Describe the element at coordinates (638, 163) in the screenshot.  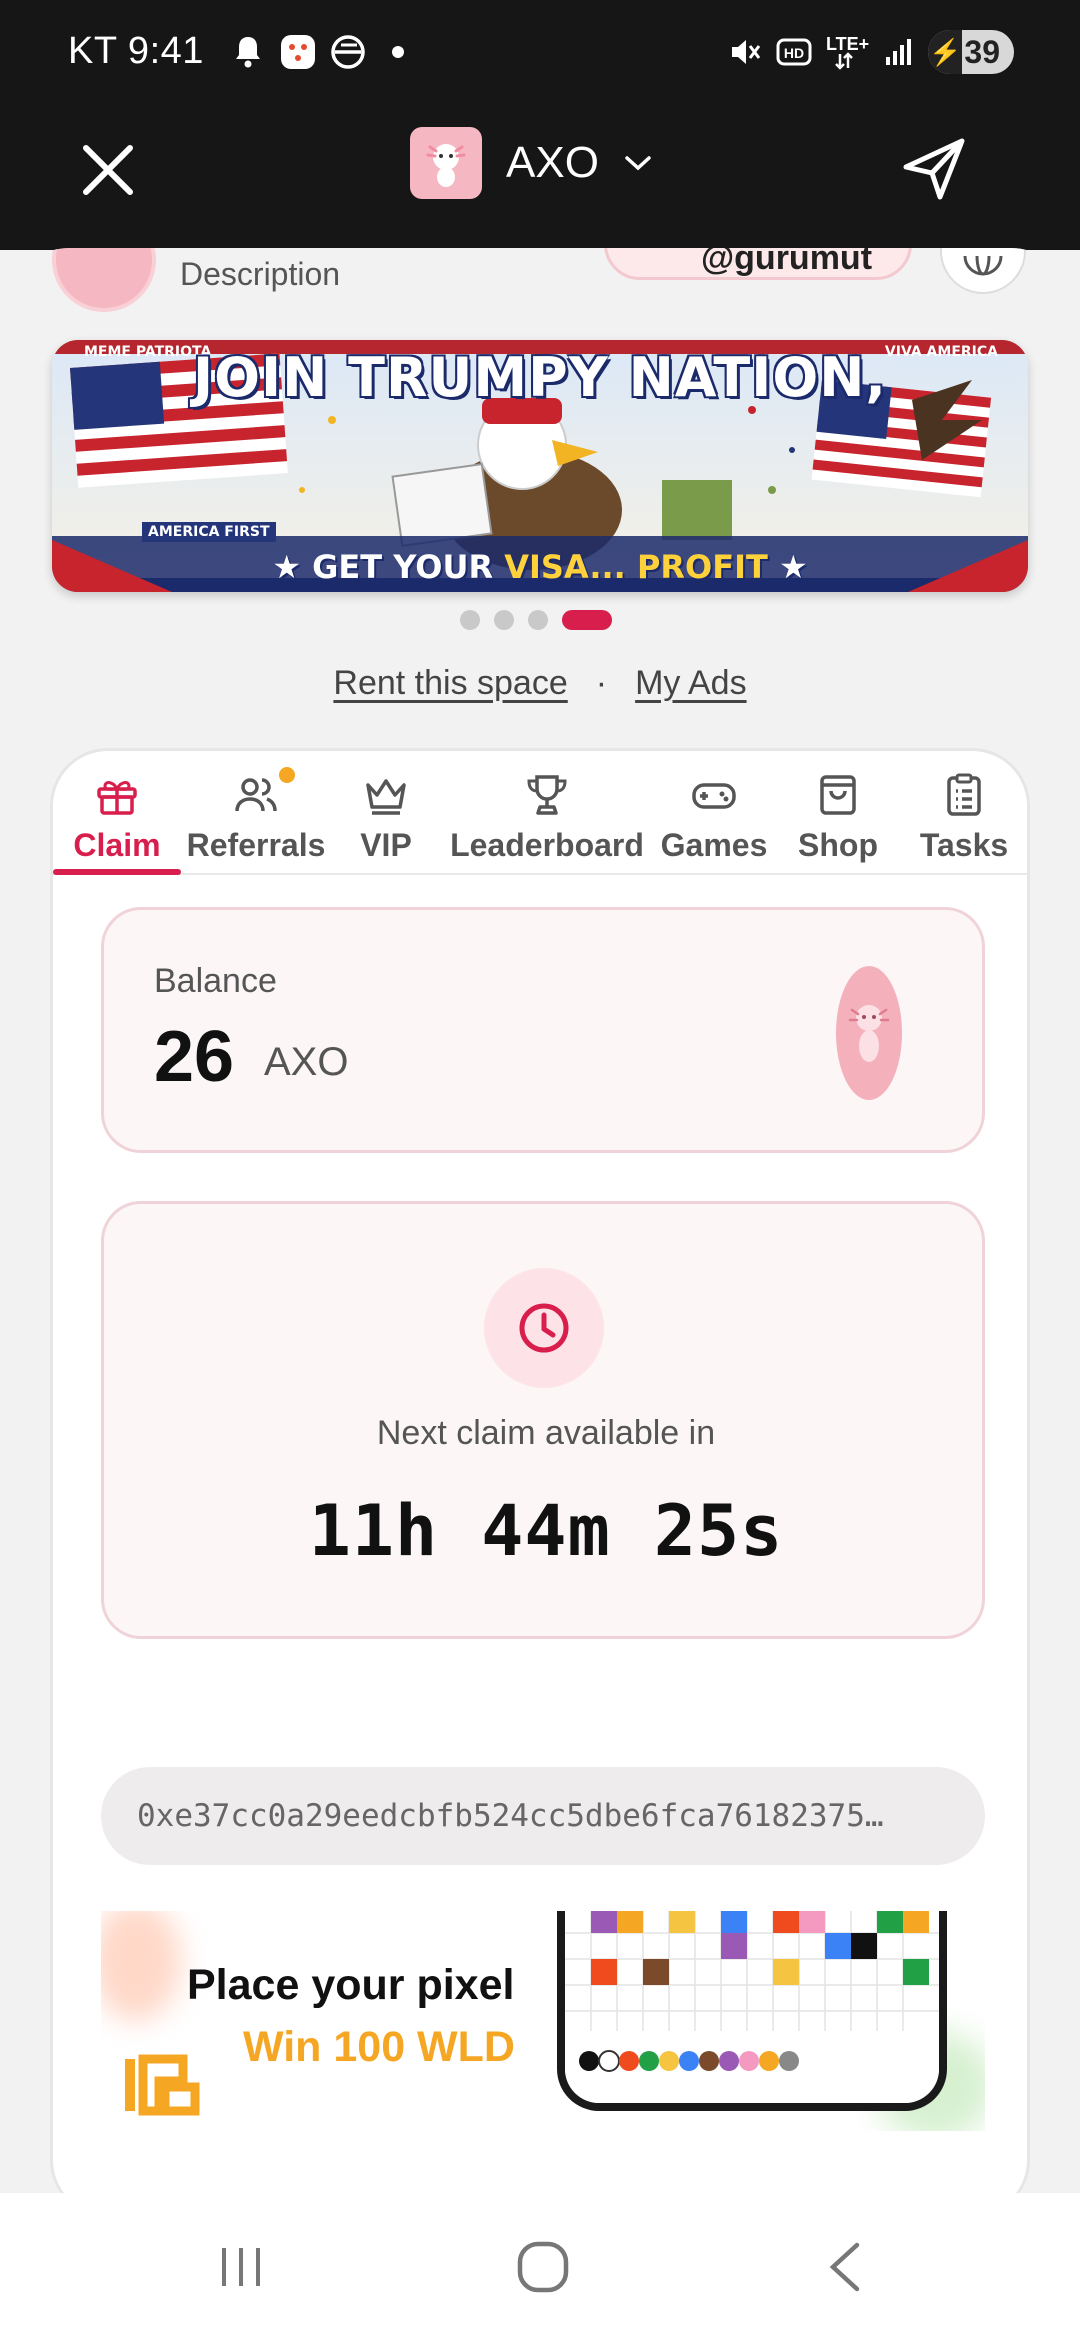
I see `chevron-down-icon` at that location.